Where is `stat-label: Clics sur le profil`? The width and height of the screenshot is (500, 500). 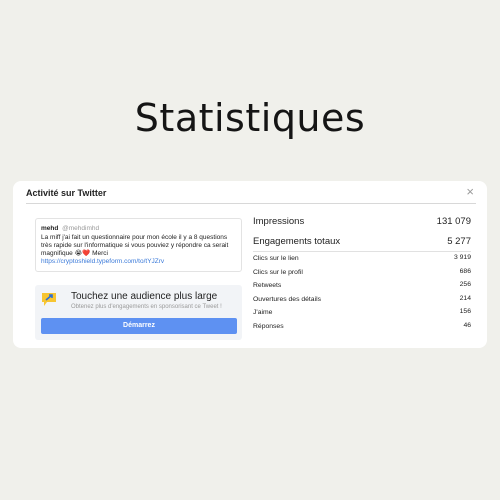 stat-label: Clics sur le profil is located at coordinates (278, 272).